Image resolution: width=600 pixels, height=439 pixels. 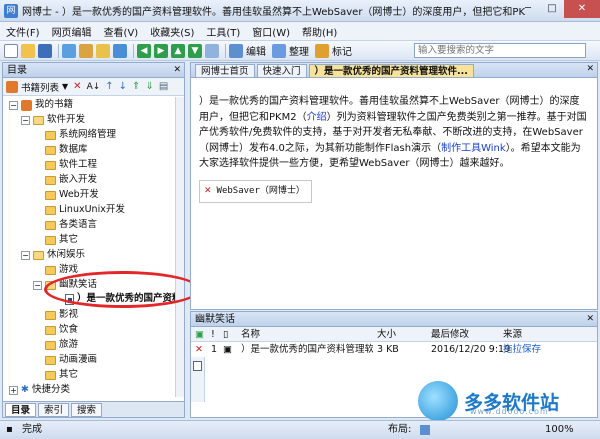 I want to click on back-icon: ◀, so click(x=144, y=50).